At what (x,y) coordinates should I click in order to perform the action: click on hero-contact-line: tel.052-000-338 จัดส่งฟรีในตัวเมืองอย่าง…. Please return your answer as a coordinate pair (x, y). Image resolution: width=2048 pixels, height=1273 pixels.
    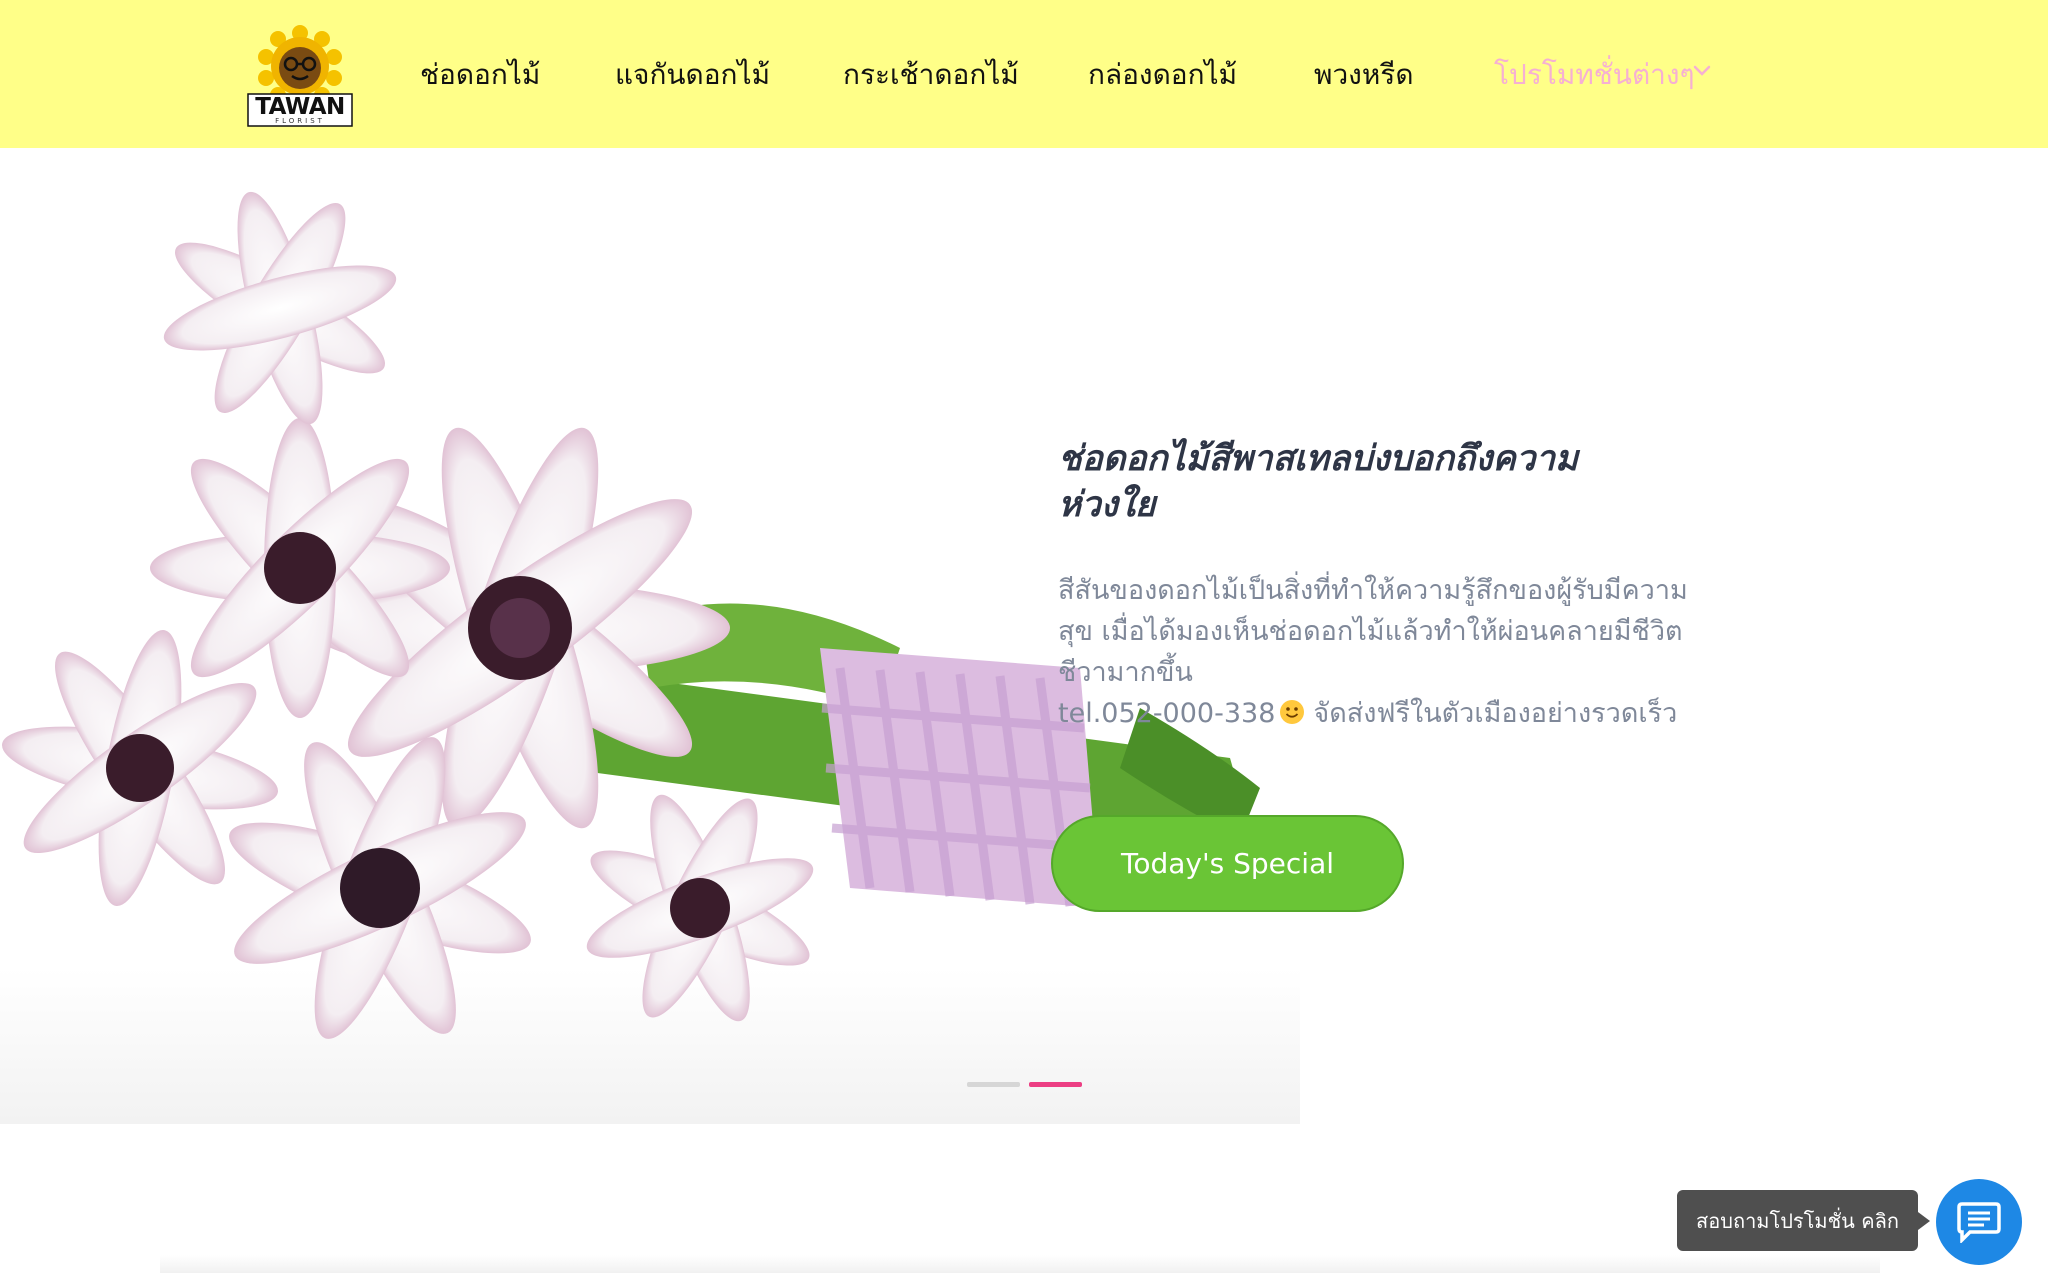
    Looking at the image, I should click on (1378, 713).